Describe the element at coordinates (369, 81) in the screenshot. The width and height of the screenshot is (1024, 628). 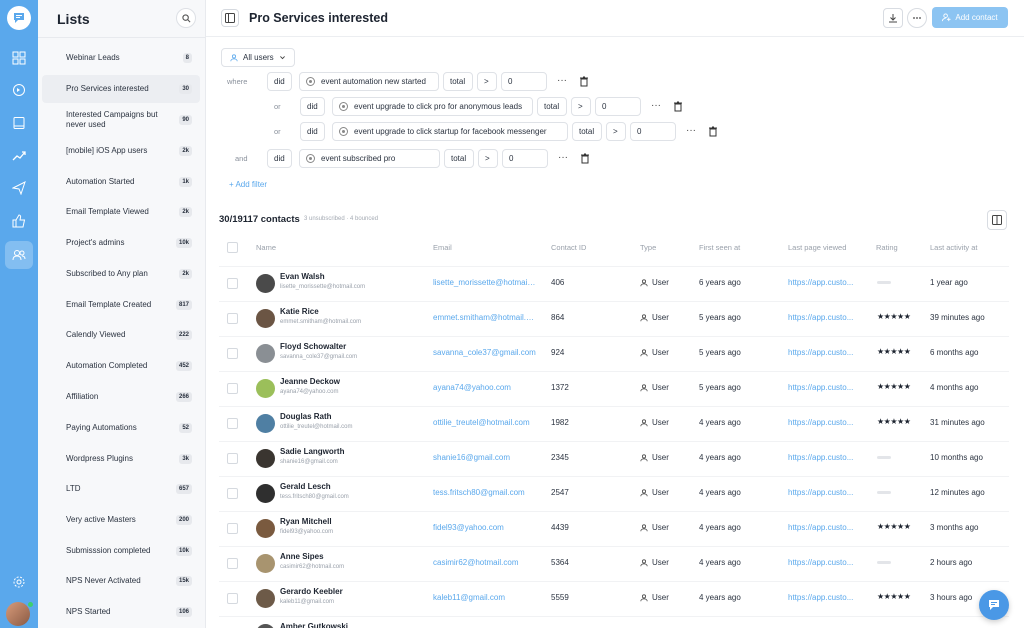
I see `filter-event-select: event automation new started` at that location.